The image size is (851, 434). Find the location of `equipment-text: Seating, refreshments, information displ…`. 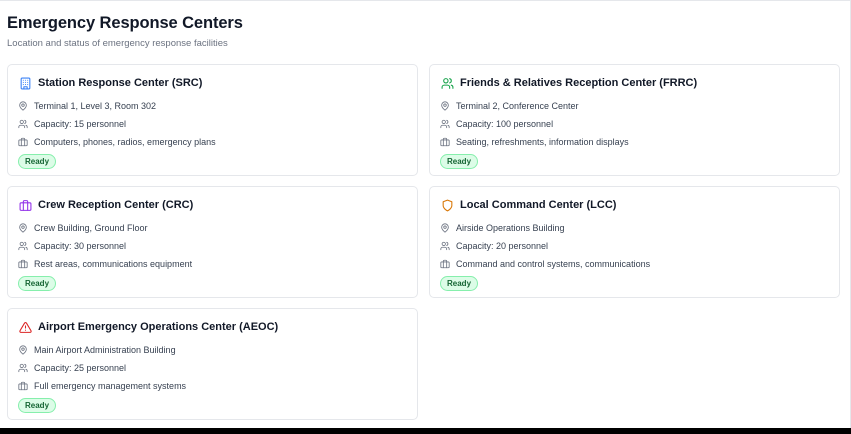

equipment-text: Seating, refreshments, information displ… is located at coordinates (542, 142).